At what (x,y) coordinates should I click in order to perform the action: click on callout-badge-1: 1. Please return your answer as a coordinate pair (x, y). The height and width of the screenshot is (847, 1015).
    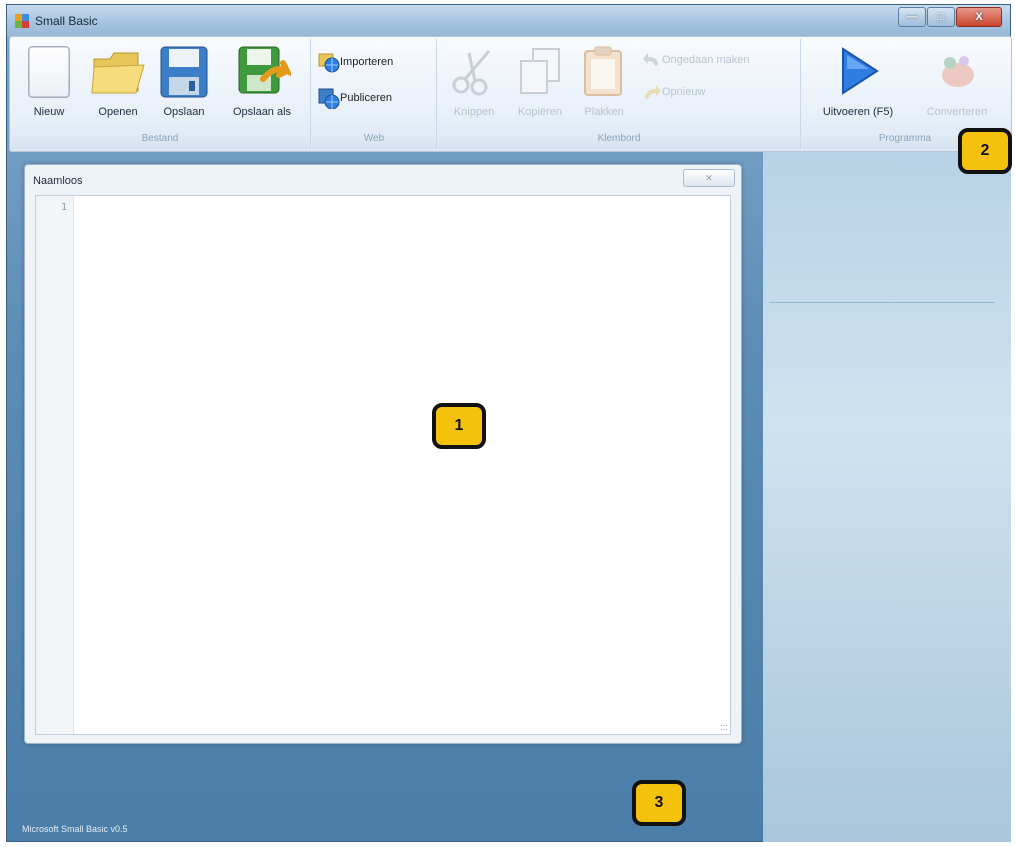
    Looking at the image, I should click on (459, 426).